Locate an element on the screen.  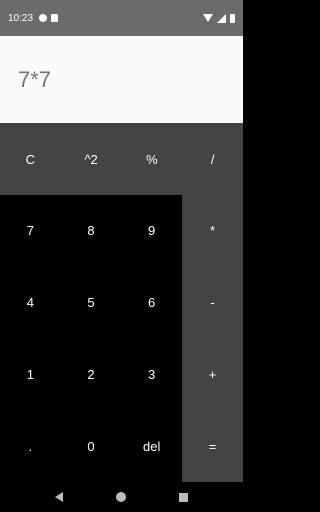
square-button: ^2 is located at coordinates (91, 159).